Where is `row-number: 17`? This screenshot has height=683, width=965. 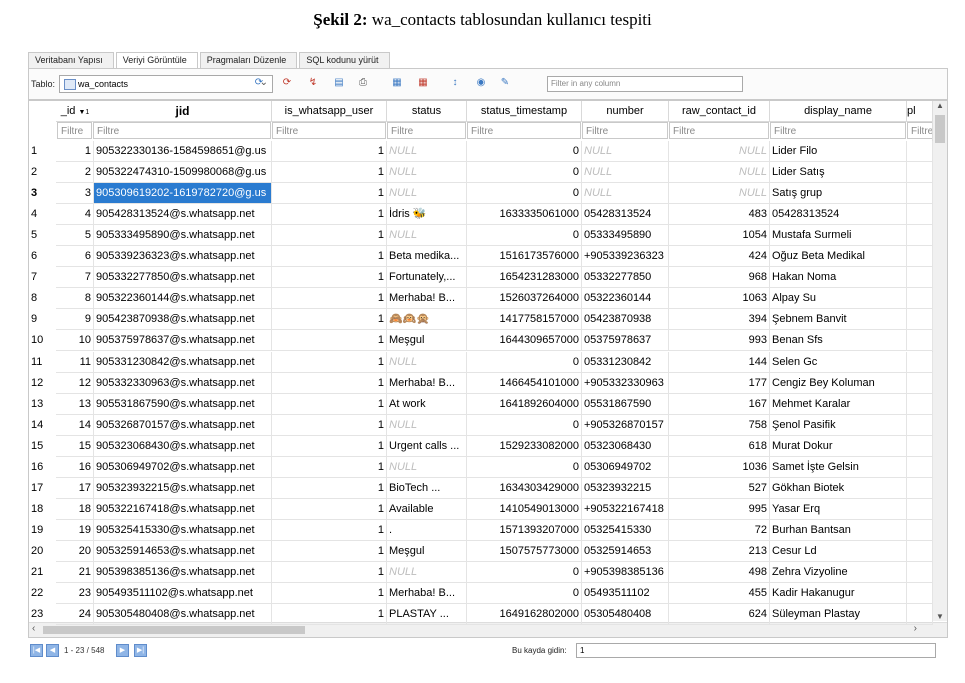
row-number: 17 is located at coordinates (37, 488).